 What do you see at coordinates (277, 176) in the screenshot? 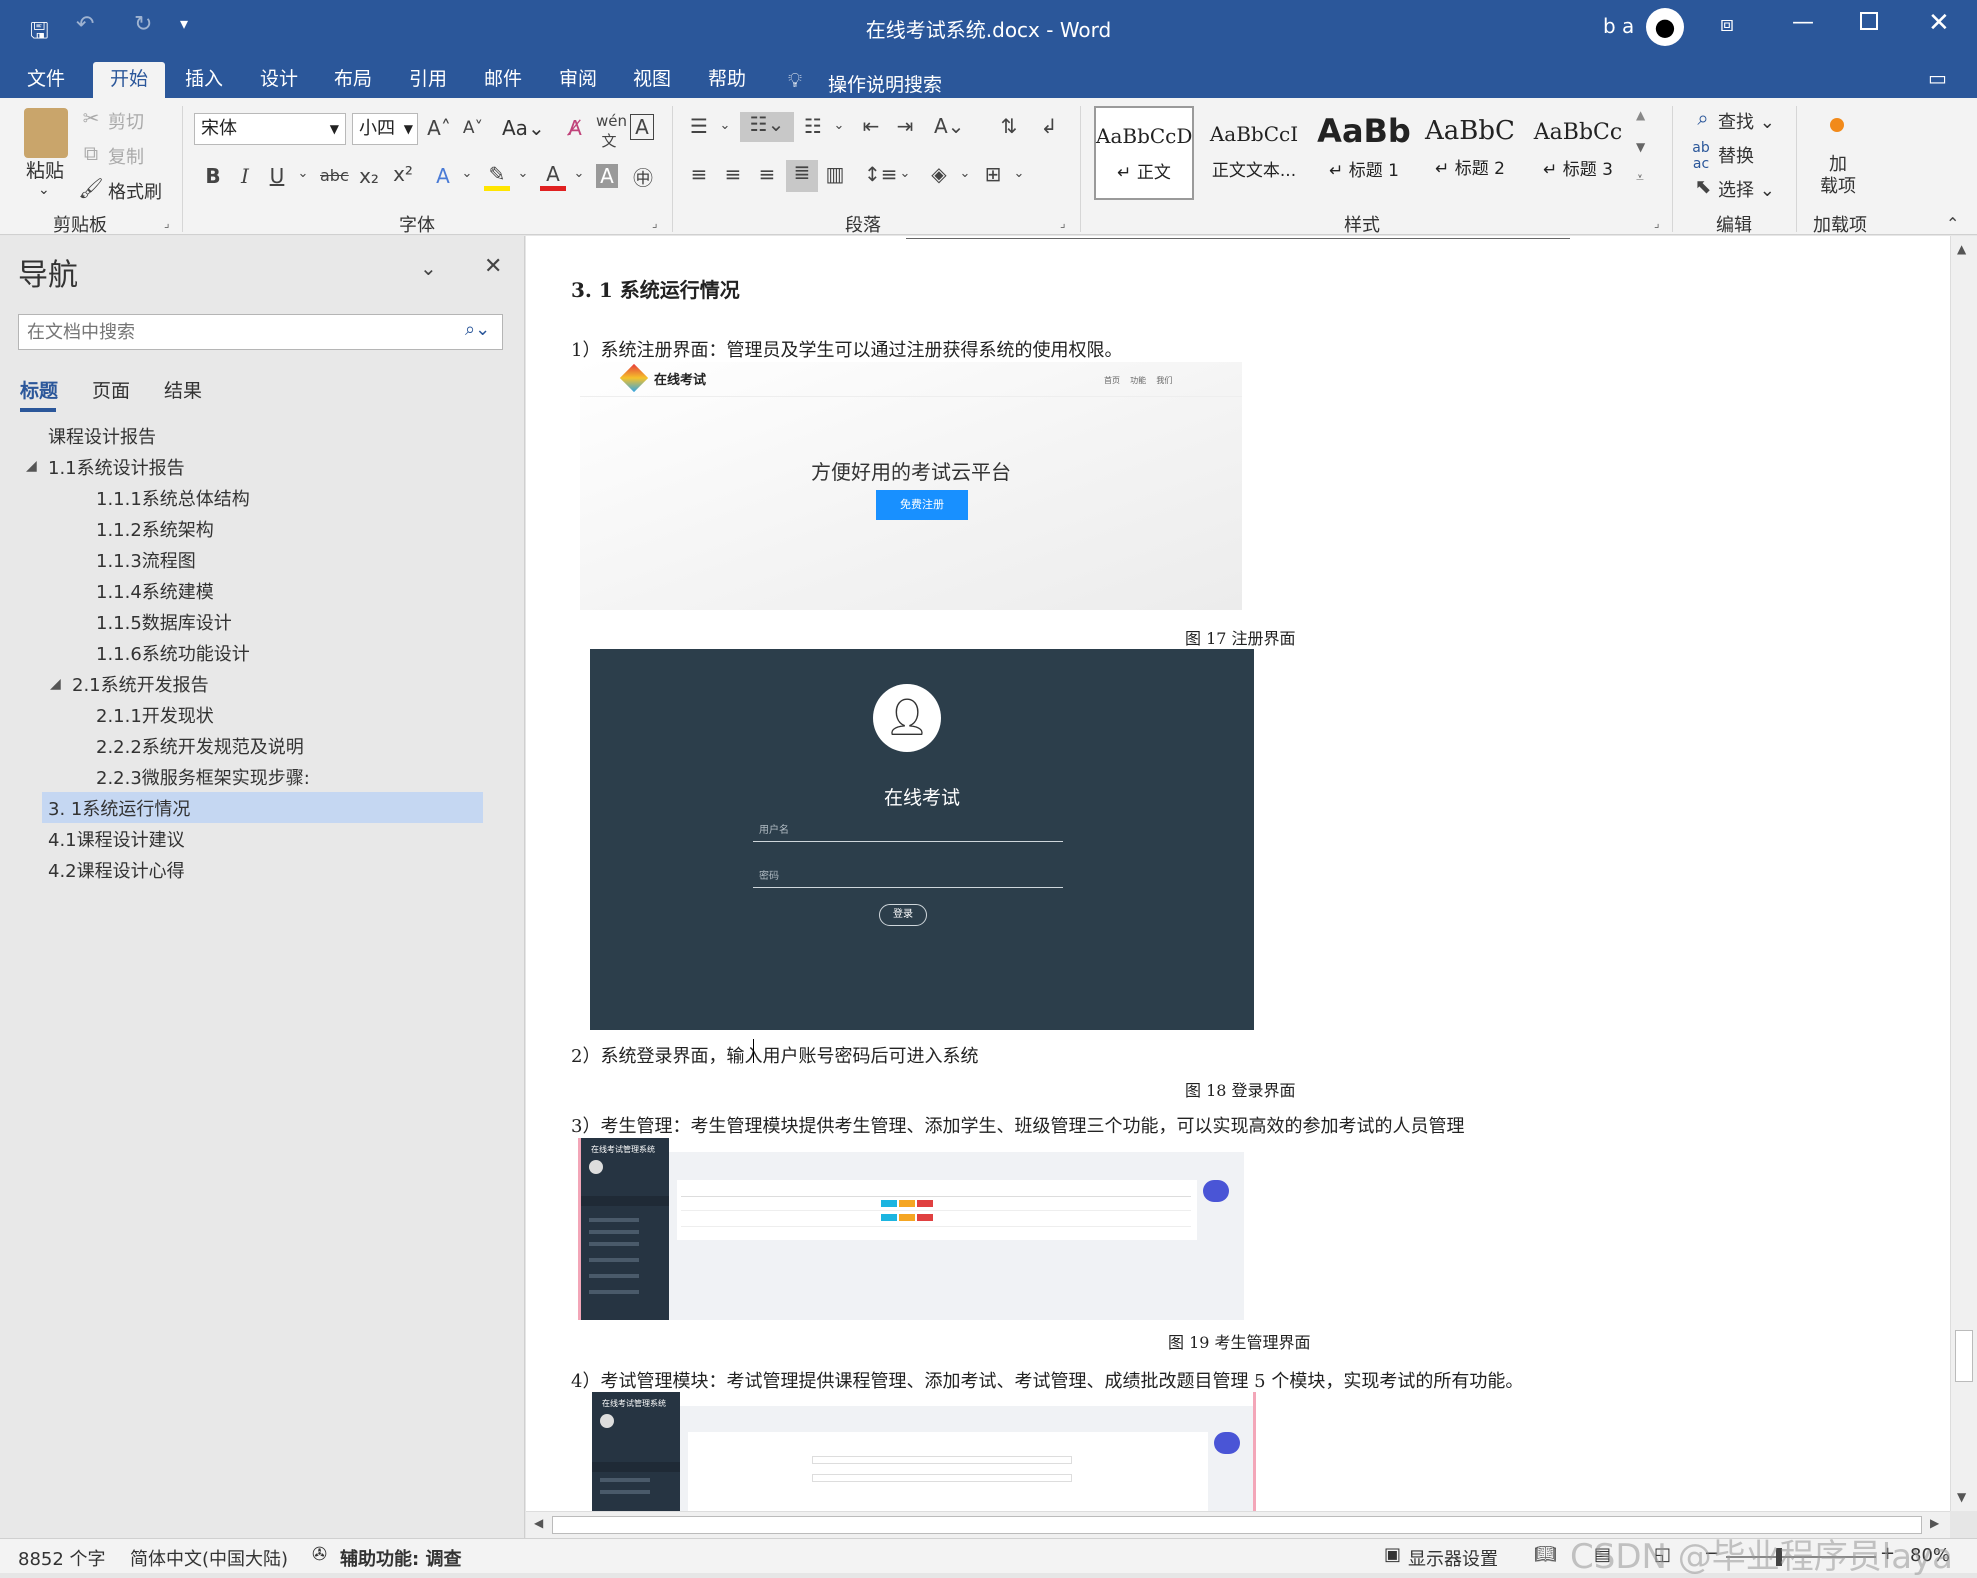
I see `underline-icon: U` at bounding box center [277, 176].